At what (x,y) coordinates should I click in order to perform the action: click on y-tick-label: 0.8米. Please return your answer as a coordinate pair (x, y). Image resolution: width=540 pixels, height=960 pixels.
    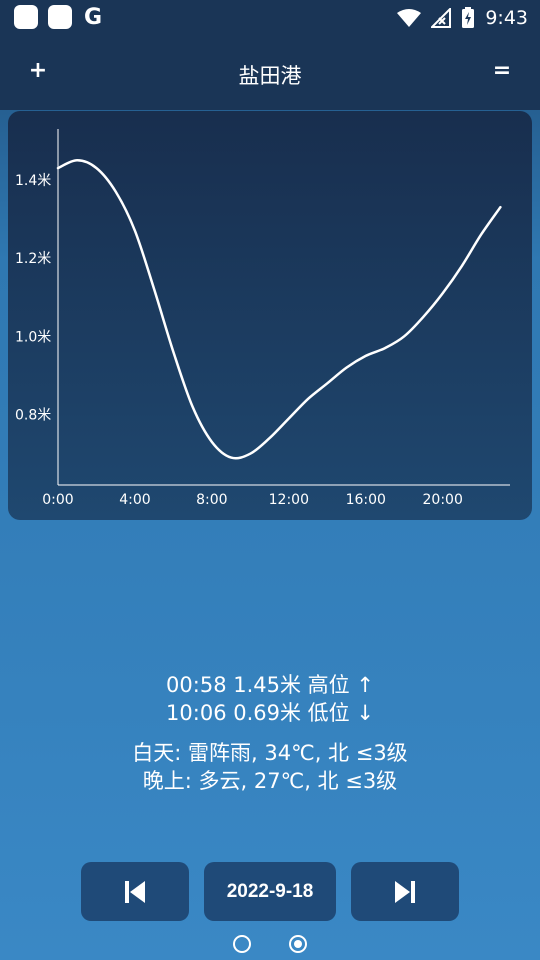
    Looking at the image, I should click on (33, 416).